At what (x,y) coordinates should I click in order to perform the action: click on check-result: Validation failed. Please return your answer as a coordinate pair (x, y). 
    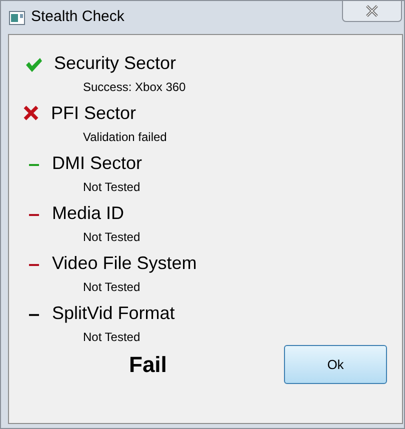
    Looking at the image, I should click on (125, 137).